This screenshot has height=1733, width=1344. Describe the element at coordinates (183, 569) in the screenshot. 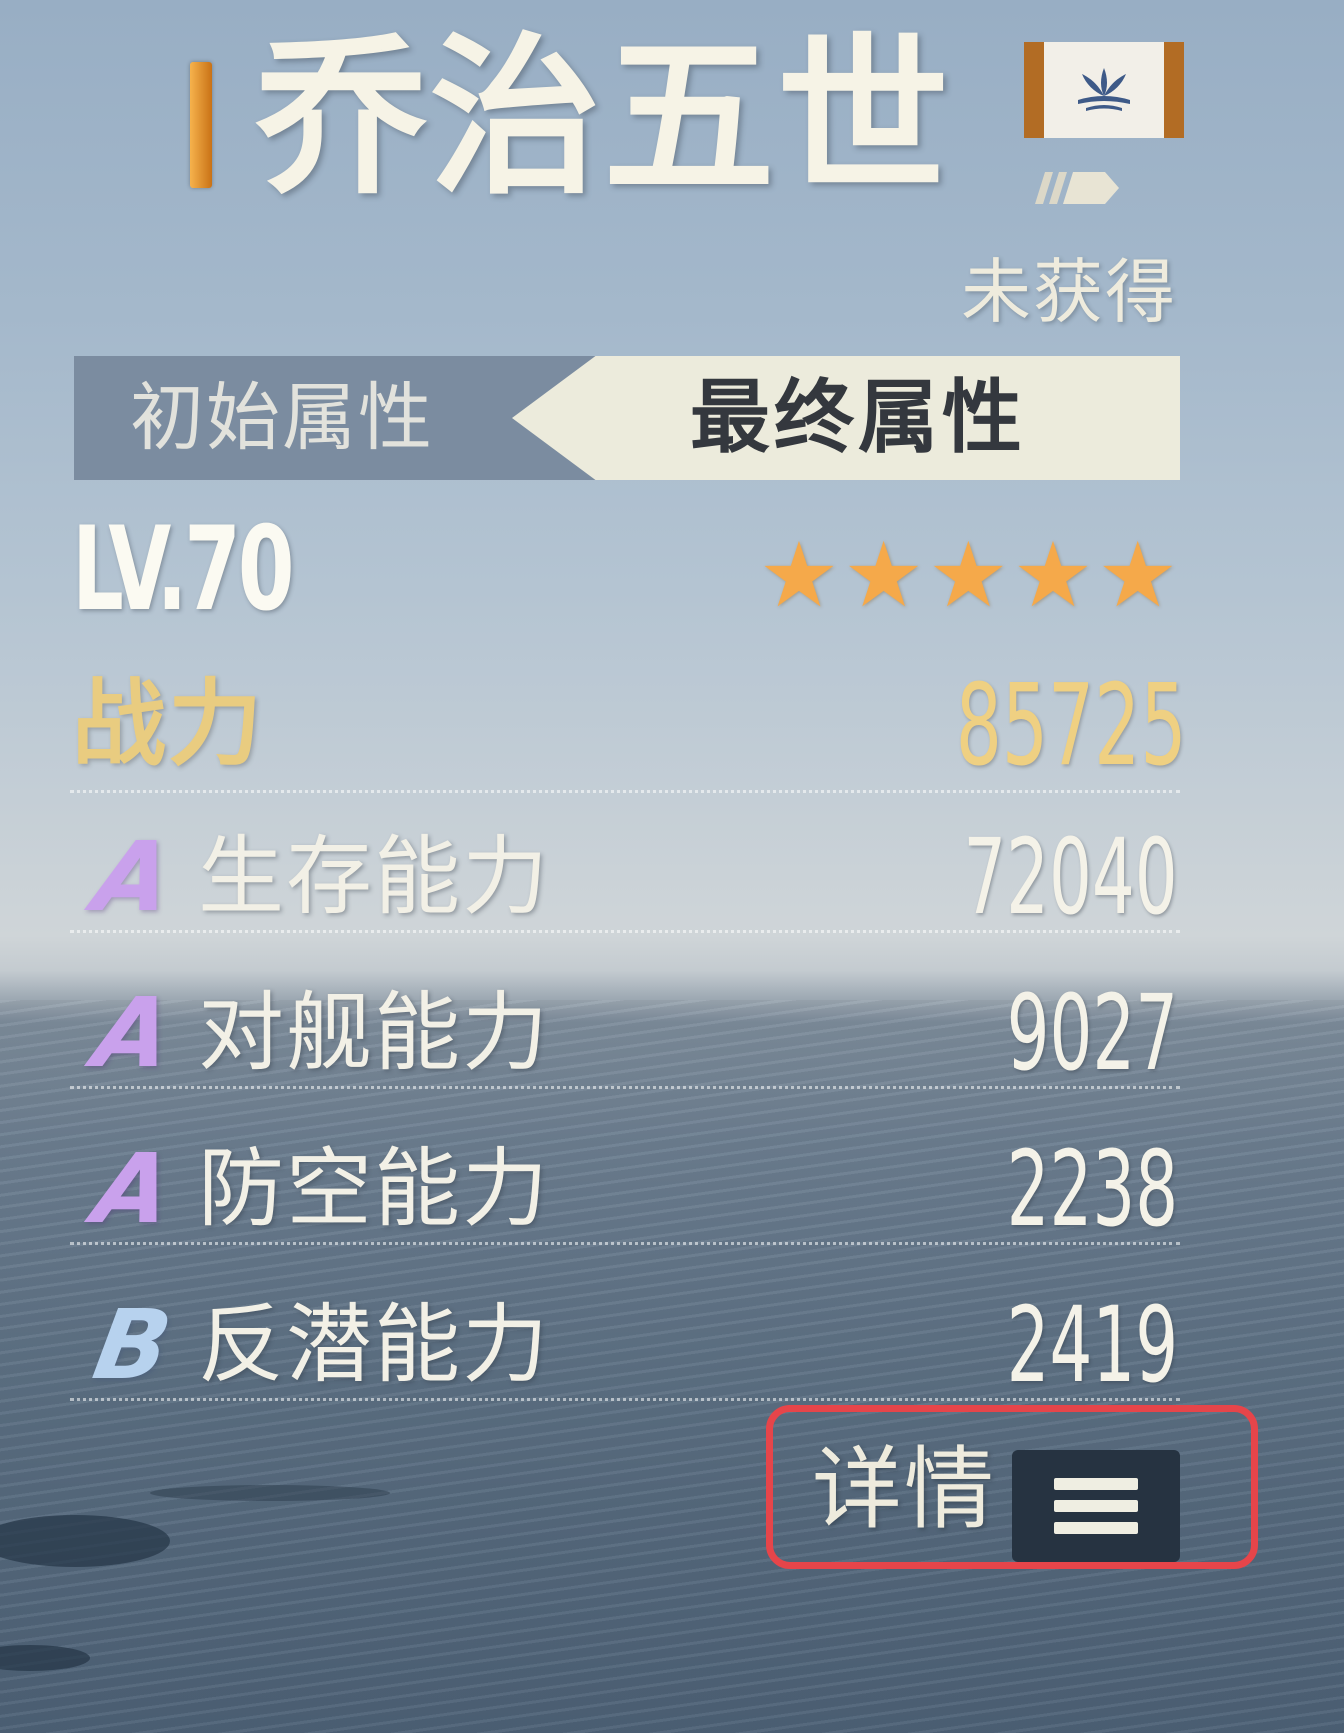

I see `level-label: LV.70` at that location.